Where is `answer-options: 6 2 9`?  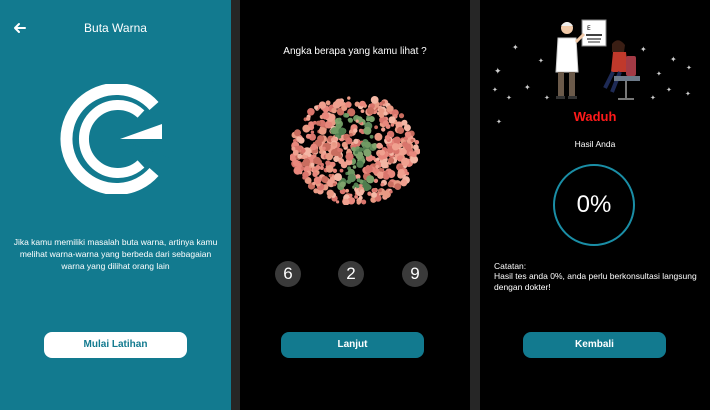 answer-options: 6 2 9 is located at coordinates (355, 274).